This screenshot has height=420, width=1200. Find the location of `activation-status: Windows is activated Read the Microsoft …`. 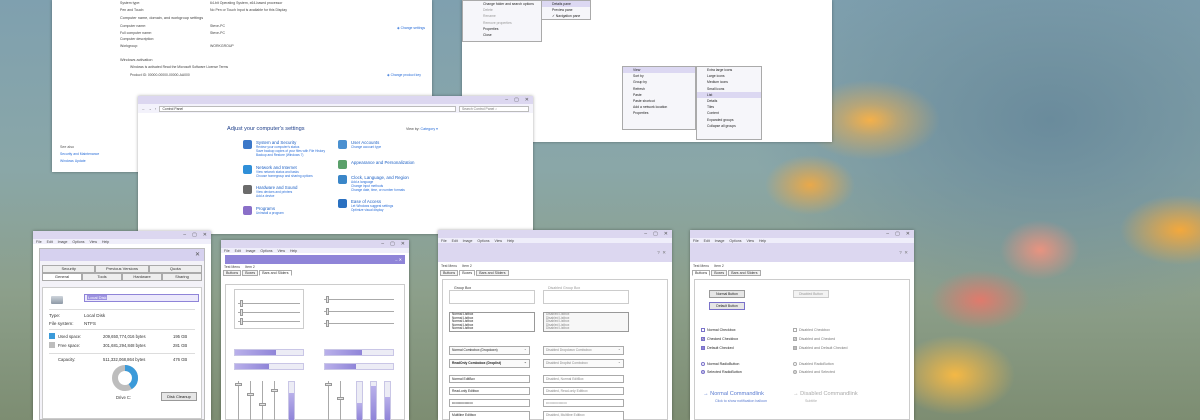

activation-status: Windows is activated Read the Microsoft … is located at coordinates (179, 67).